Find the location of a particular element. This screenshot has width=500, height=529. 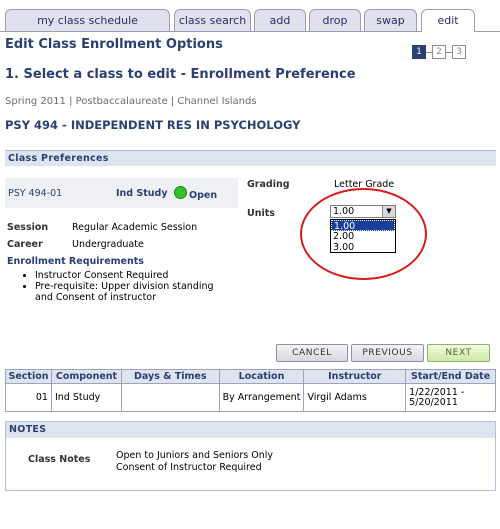

session-value: Regular Academic Session is located at coordinates (135, 227).